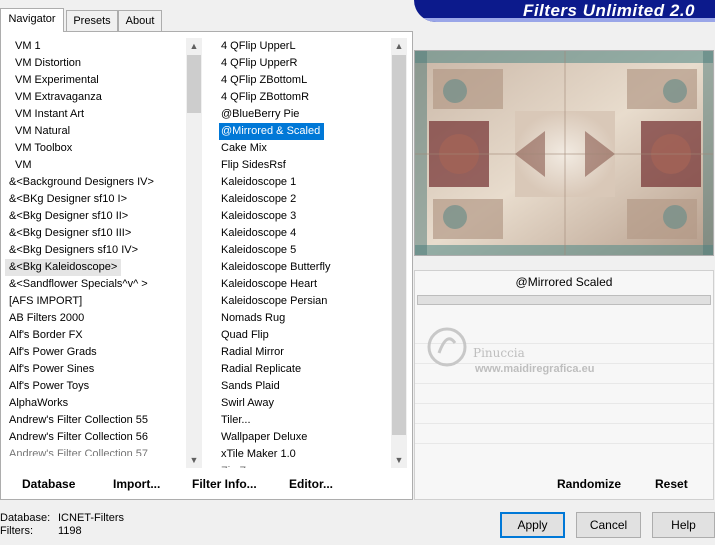 The height and width of the screenshot is (545, 715). Describe the element at coordinates (194, 253) in the screenshot. I see `category-scrollbar: ▲ ▼` at that location.